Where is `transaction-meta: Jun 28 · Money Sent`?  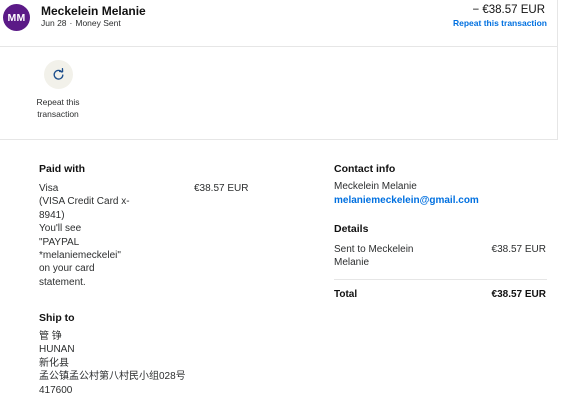
transaction-meta: Jun 28 · Money Sent is located at coordinates (81, 23).